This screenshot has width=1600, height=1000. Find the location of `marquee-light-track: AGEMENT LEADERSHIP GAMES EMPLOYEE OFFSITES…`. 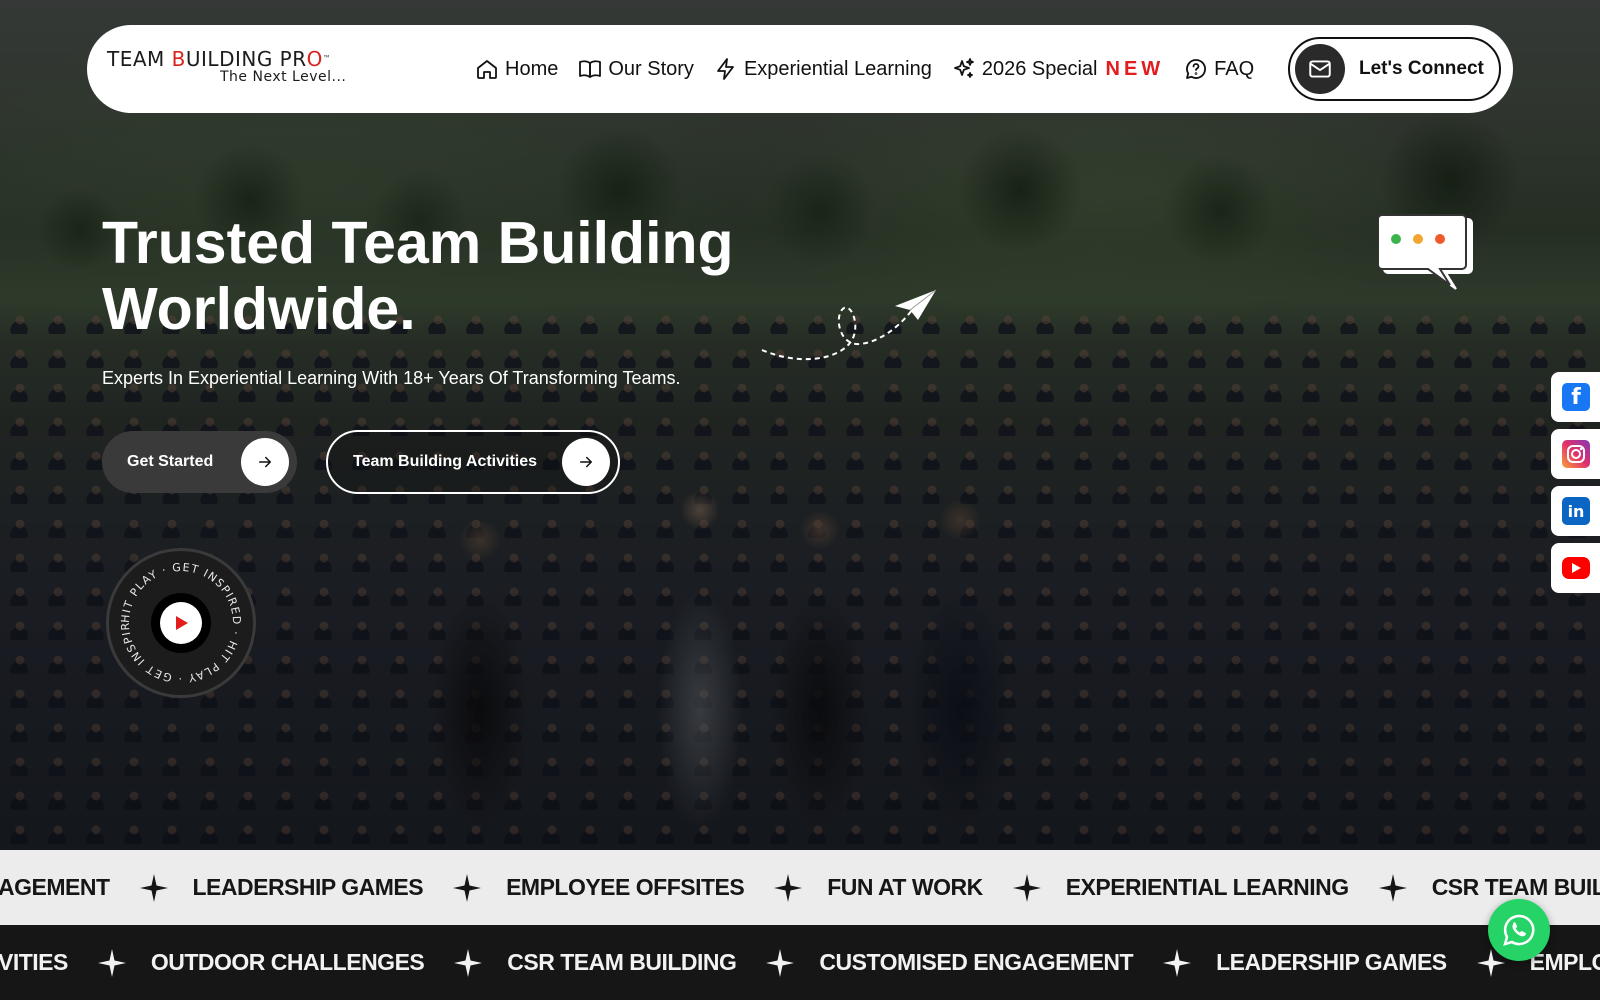

marquee-light-track: AGEMENT LEADERSHIP GAMES EMPLOYEE OFFSITES… is located at coordinates (800, 887).